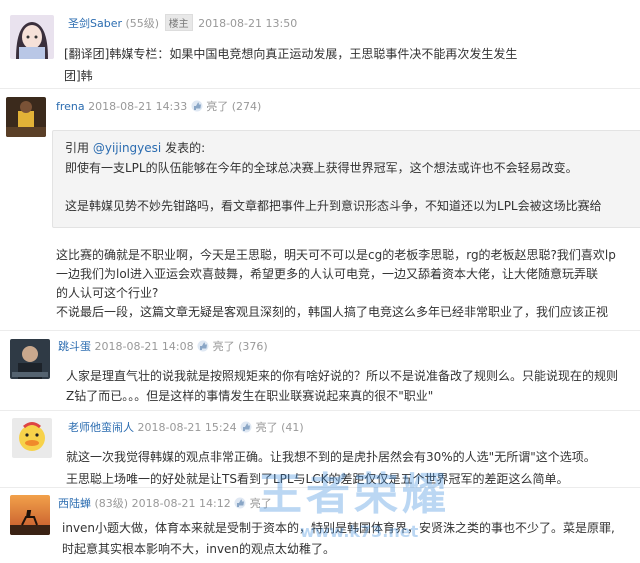 The image size is (640, 563). I want to click on player-avatar-icon, so click(26, 117).